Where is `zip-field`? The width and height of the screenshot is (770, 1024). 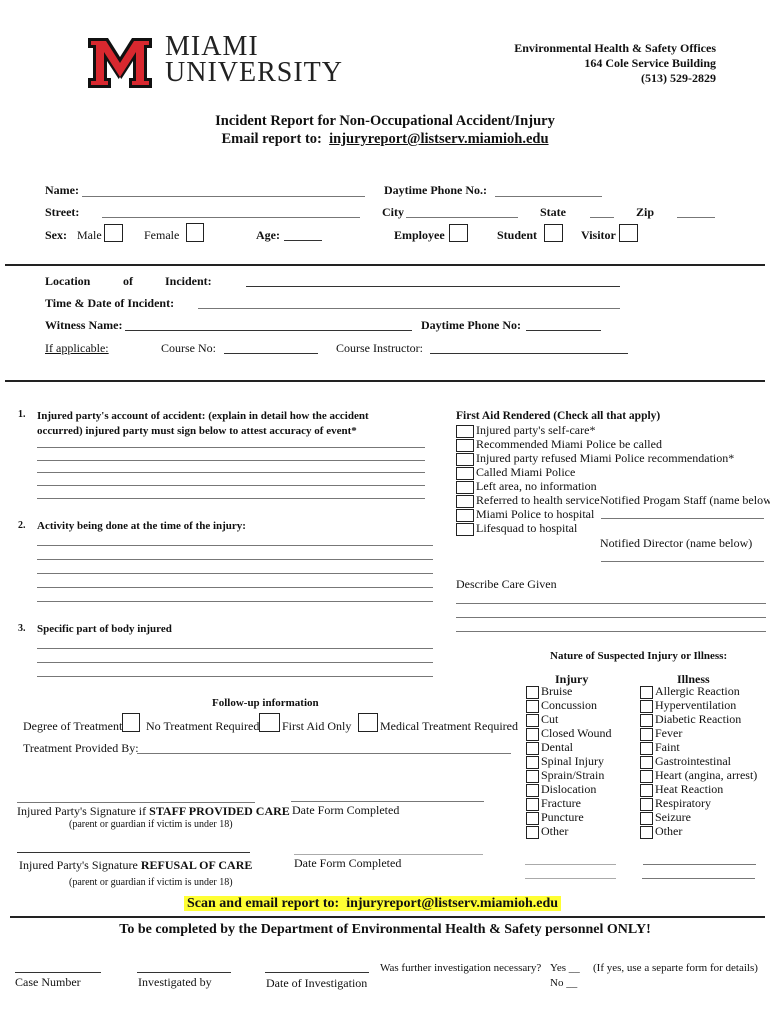
zip-field is located at coordinates (696, 217).